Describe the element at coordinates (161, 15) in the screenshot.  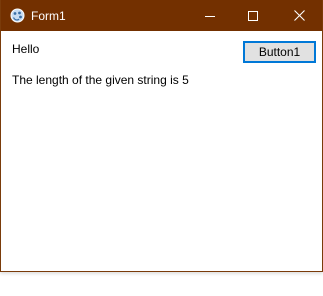
I see `title-bar: Form1` at that location.